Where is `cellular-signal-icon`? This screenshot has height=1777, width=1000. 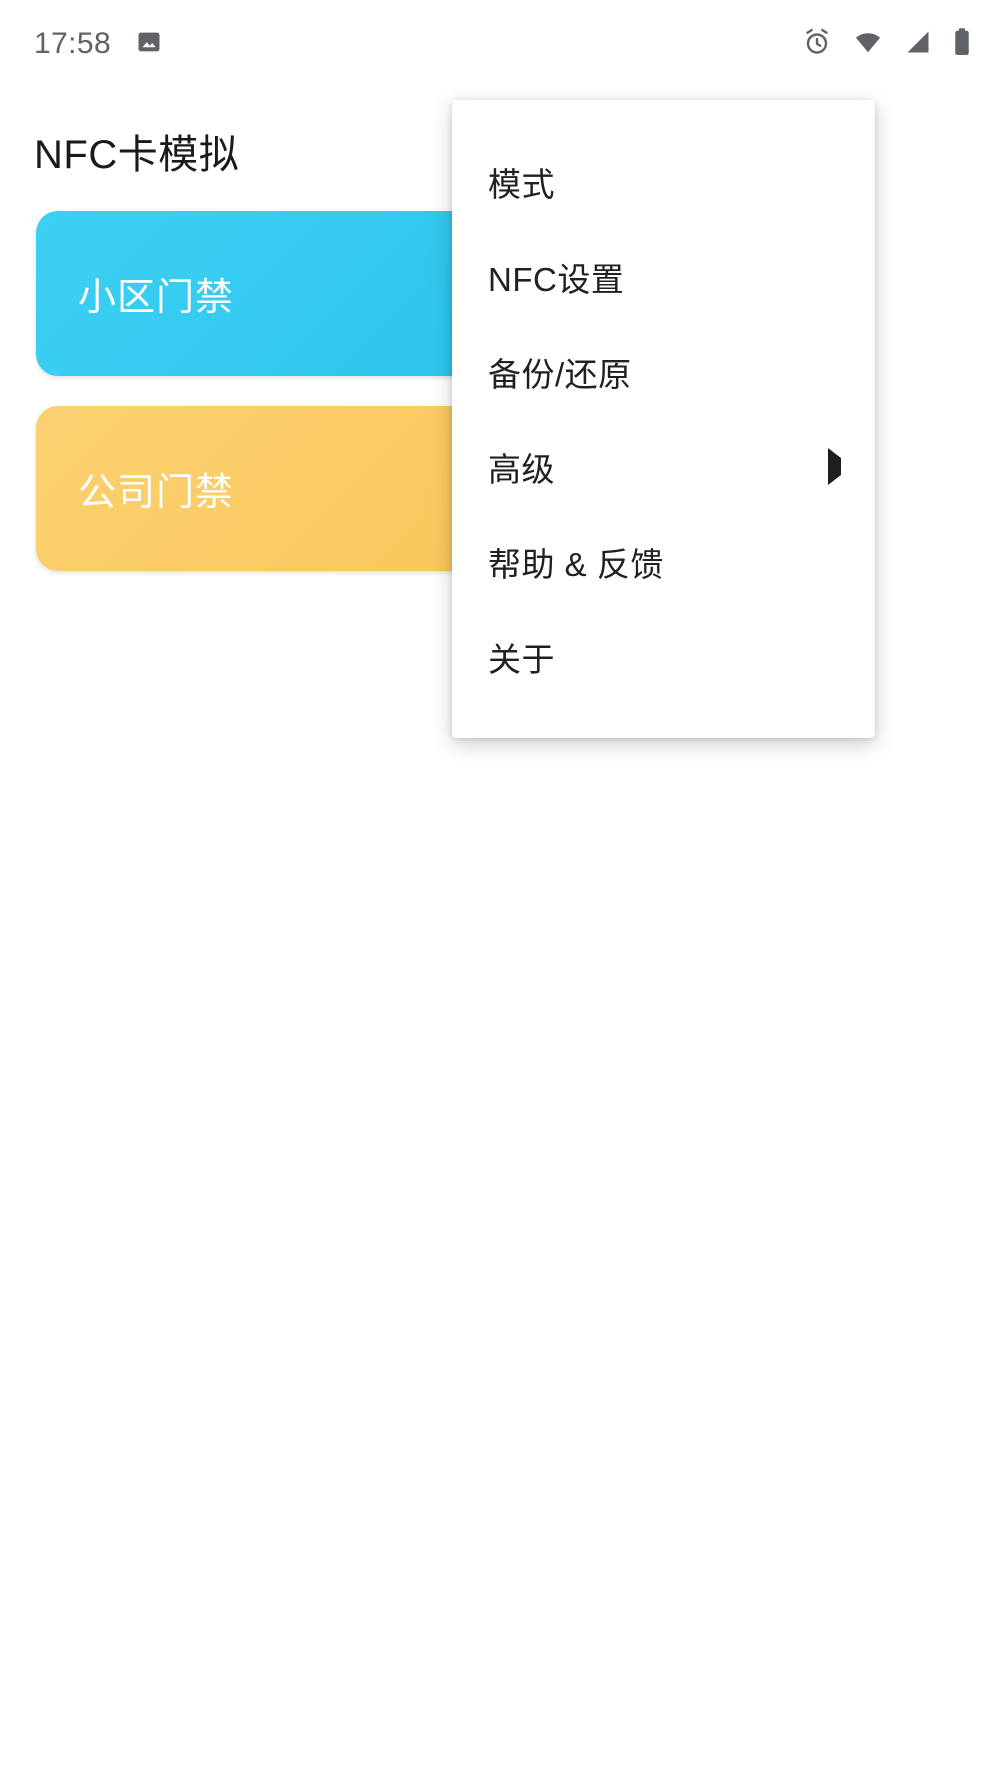
cellular-signal-icon is located at coordinates (918, 44).